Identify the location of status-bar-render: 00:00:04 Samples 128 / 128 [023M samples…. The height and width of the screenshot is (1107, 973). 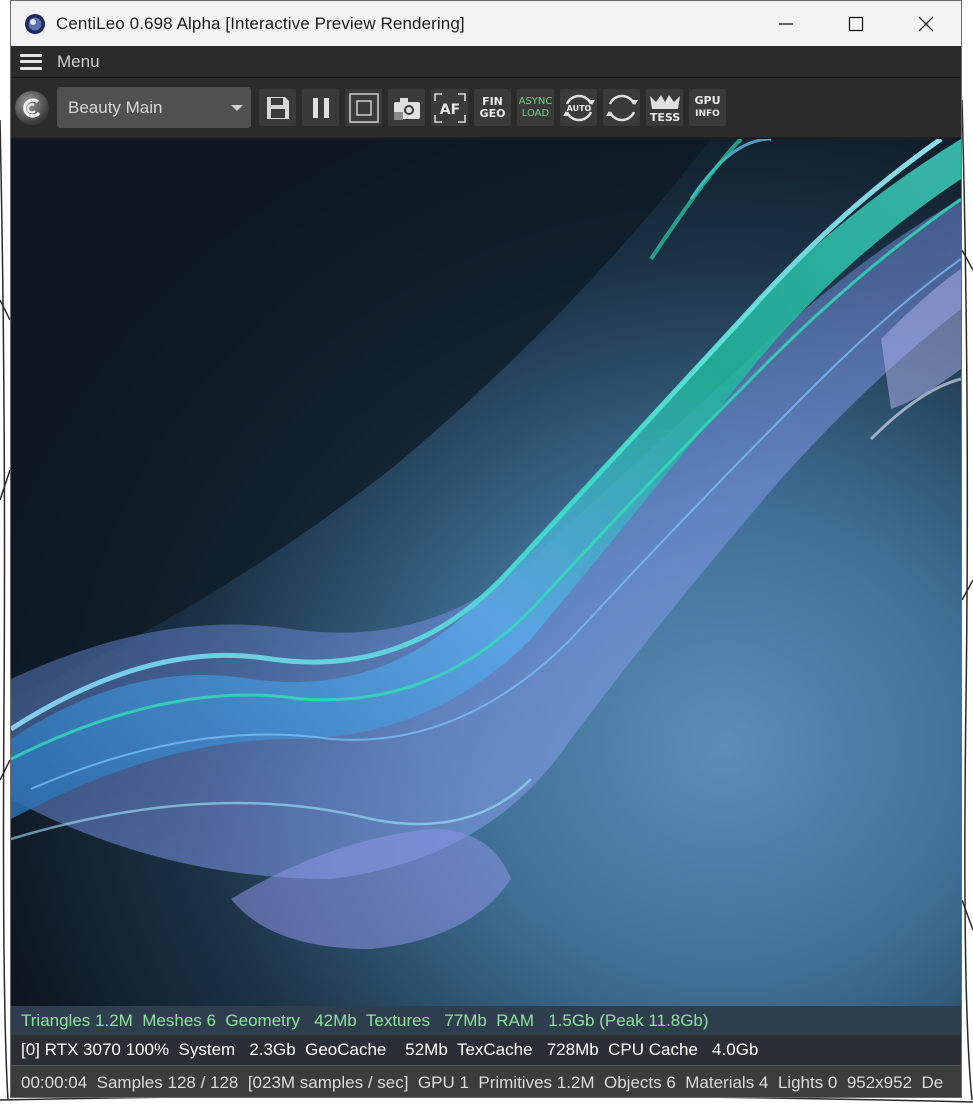
(486, 1081).